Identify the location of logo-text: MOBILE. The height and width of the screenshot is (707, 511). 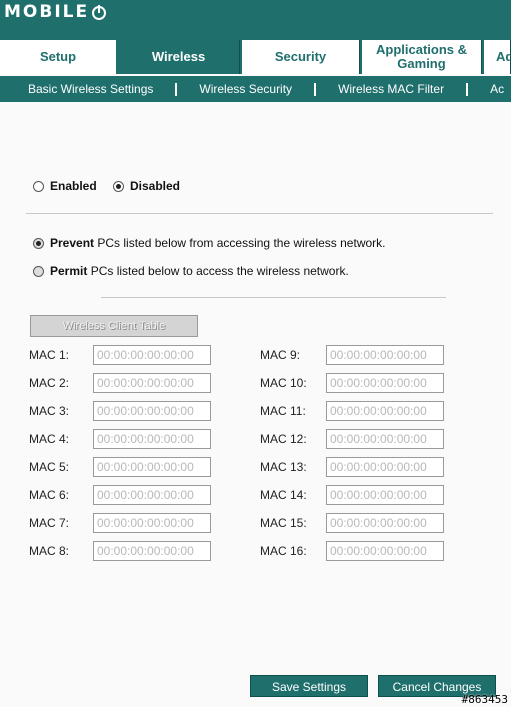
(47, 12).